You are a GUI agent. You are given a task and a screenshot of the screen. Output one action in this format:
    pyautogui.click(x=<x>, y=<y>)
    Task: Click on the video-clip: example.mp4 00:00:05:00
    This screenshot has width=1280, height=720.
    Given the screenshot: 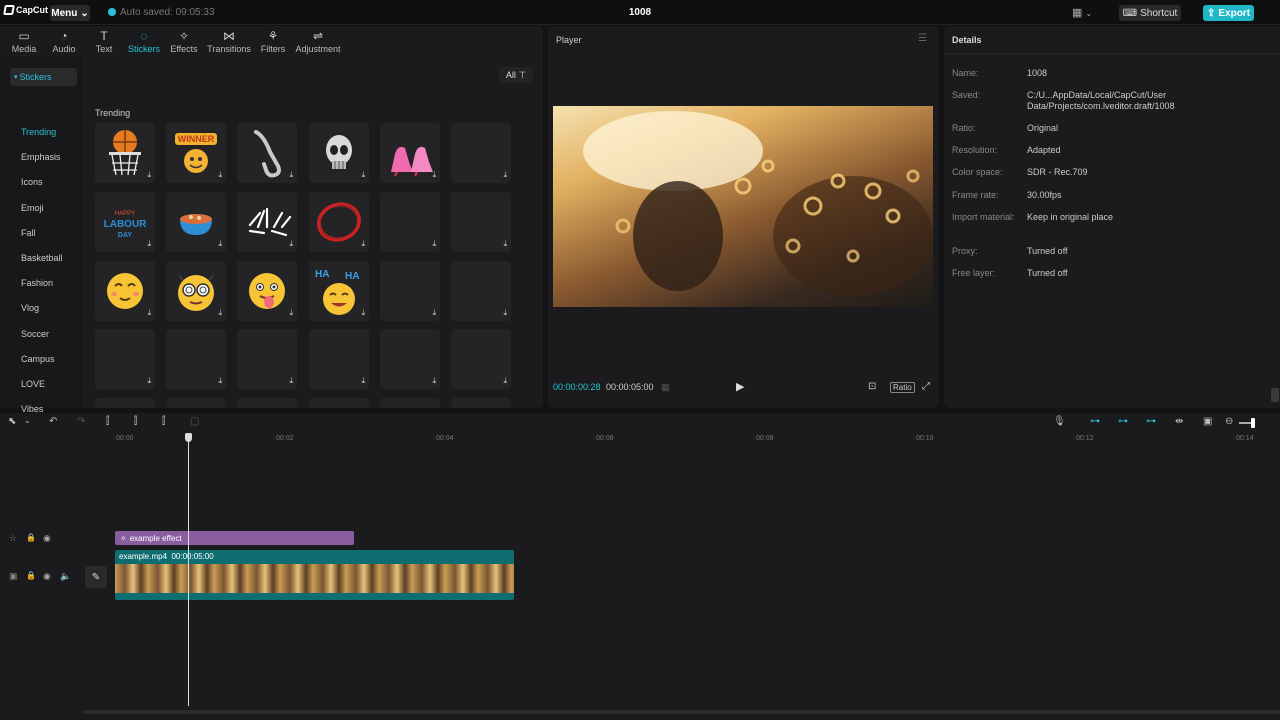 What is the action you would take?
    pyautogui.click(x=314, y=575)
    